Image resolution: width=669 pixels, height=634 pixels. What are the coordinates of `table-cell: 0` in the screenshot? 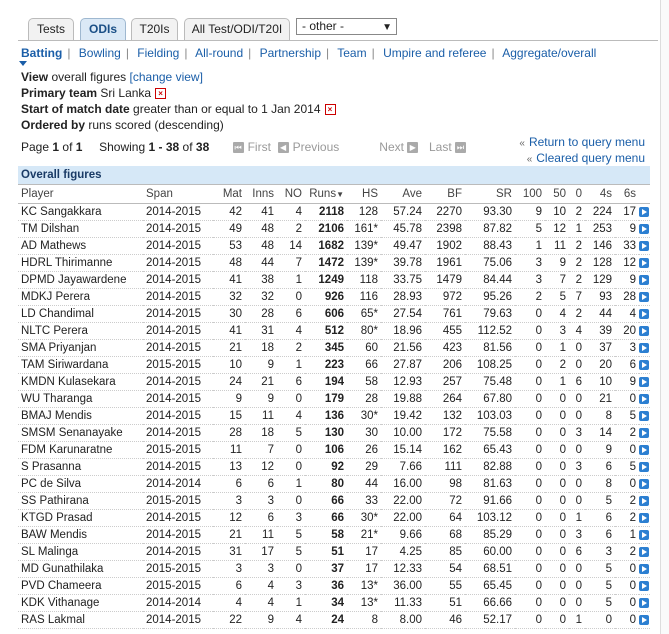 It's located at (627, 569).